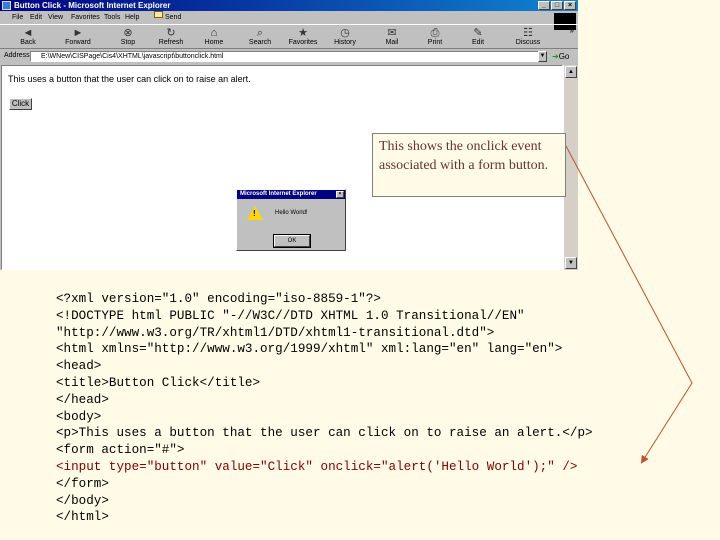 This screenshot has width=720, height=540. I want to click on callout-arrow, so click(629, 304).